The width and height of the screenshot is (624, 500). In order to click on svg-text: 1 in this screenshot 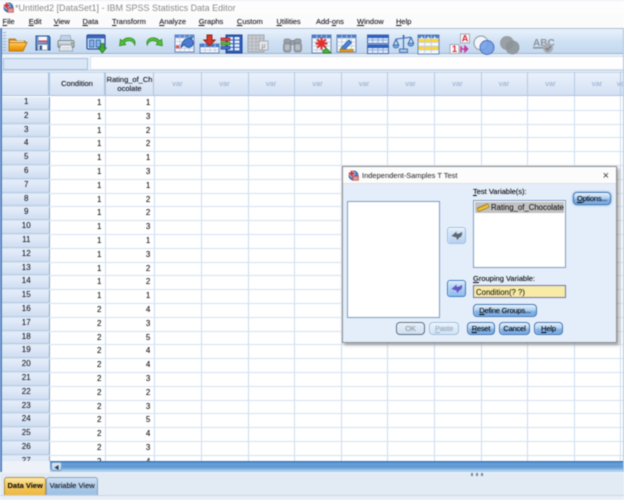, I will do `click(454, 49)`.